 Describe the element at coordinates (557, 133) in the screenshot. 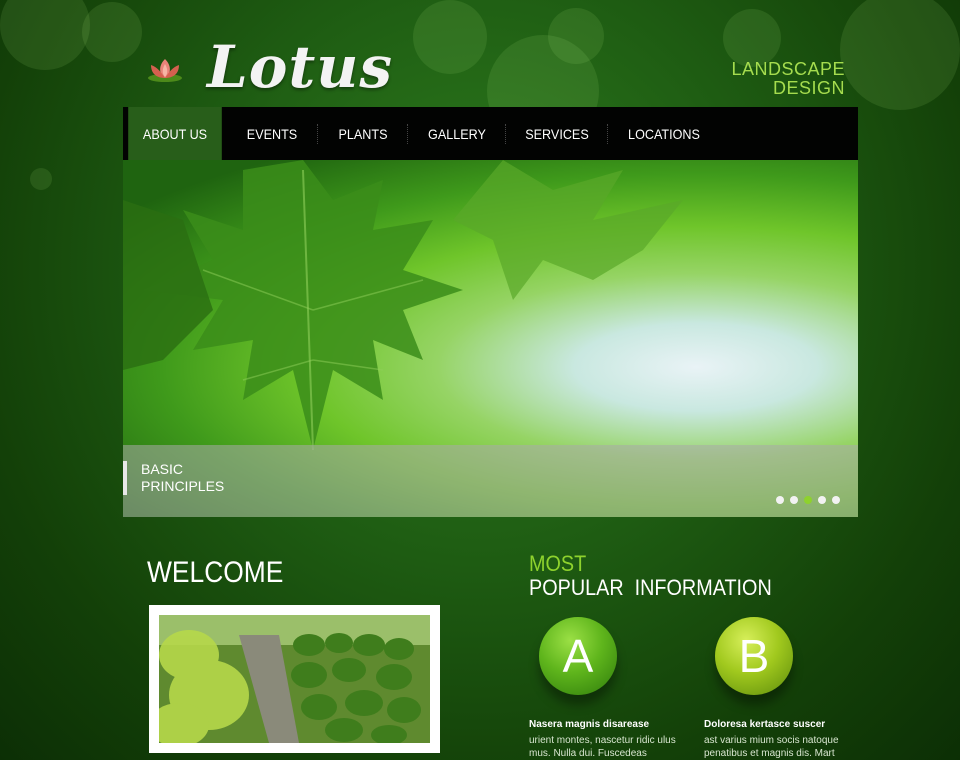

I see `nav-item-services: SERVICES` at that location.